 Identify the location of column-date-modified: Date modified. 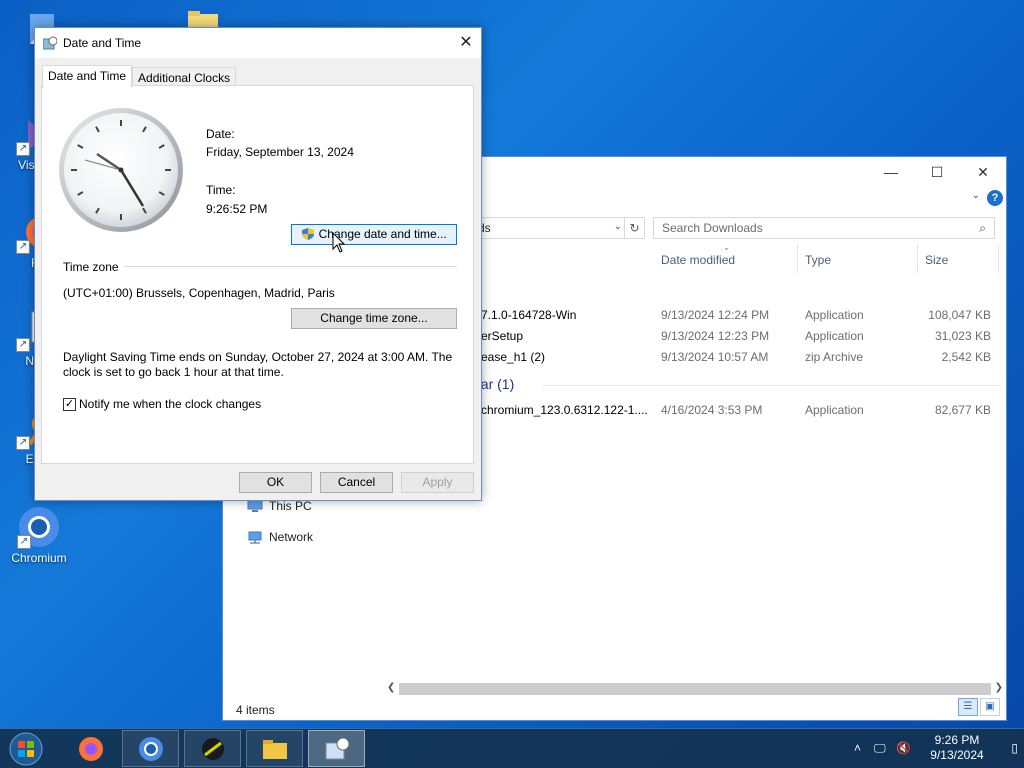
(698, 260).